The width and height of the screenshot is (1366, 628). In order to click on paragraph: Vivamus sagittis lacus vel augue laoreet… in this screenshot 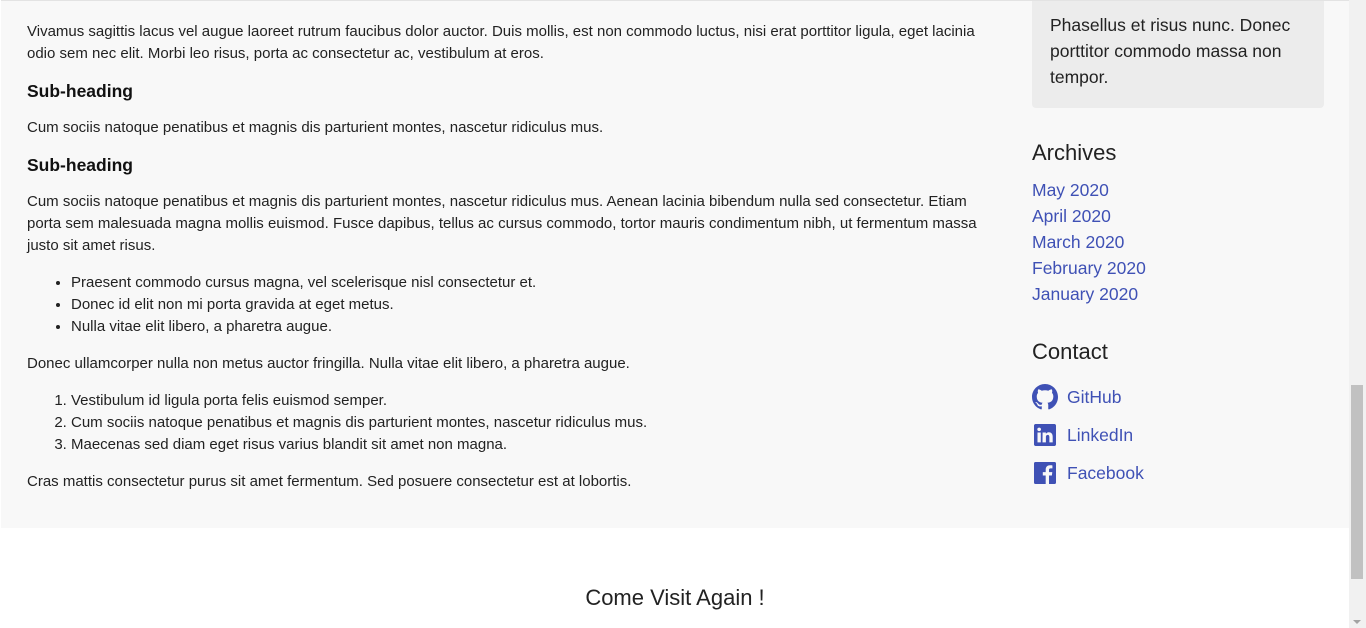, I will do `click(501, 42)`.